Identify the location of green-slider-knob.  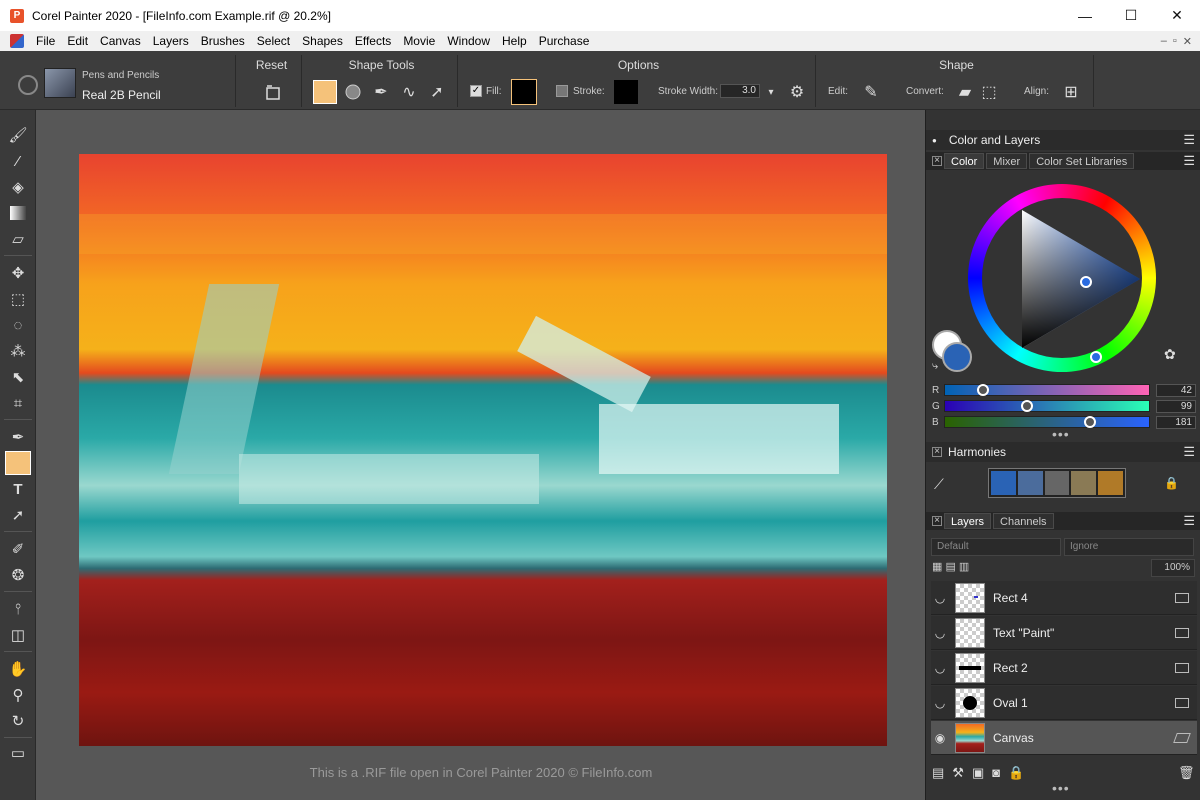
(1026, 406).